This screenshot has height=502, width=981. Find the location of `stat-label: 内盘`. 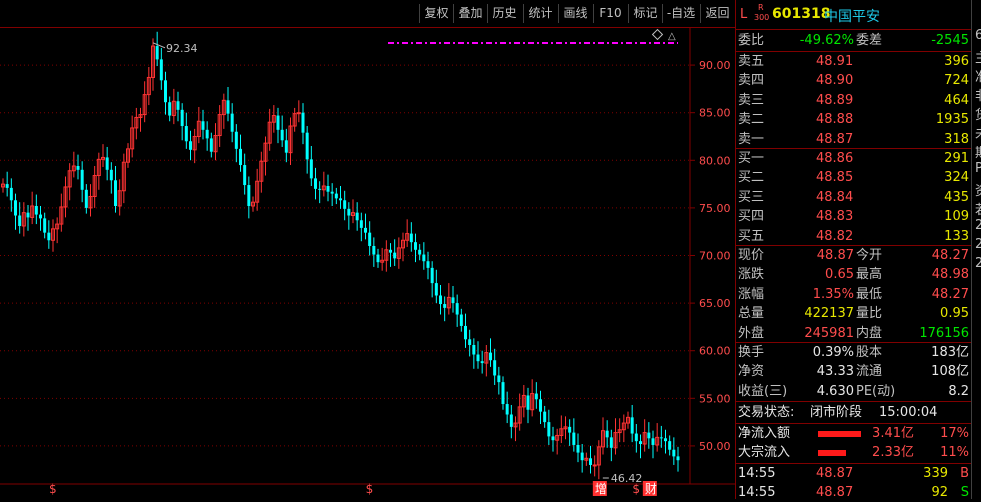

stat-label: 内盘 is located at coordinates (869, 333).